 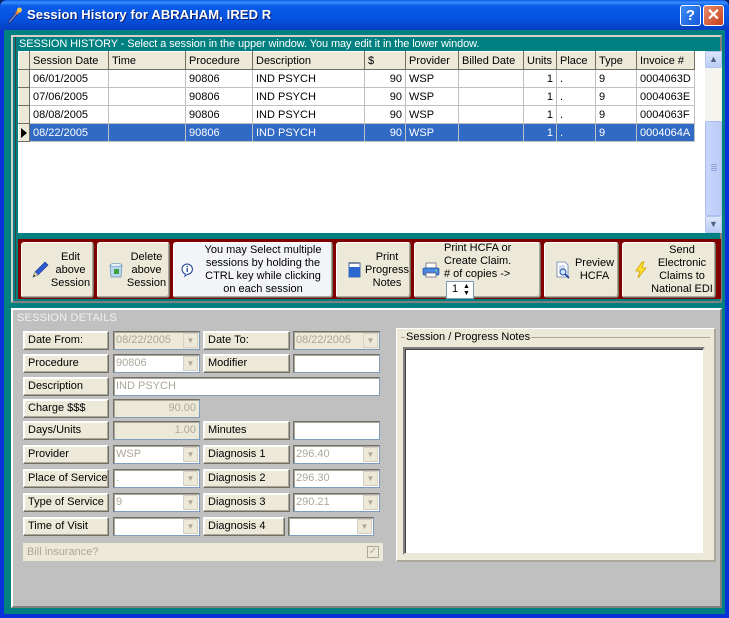 I want to click on cell-invoice: 0004063D, so click(x=665, y=78).